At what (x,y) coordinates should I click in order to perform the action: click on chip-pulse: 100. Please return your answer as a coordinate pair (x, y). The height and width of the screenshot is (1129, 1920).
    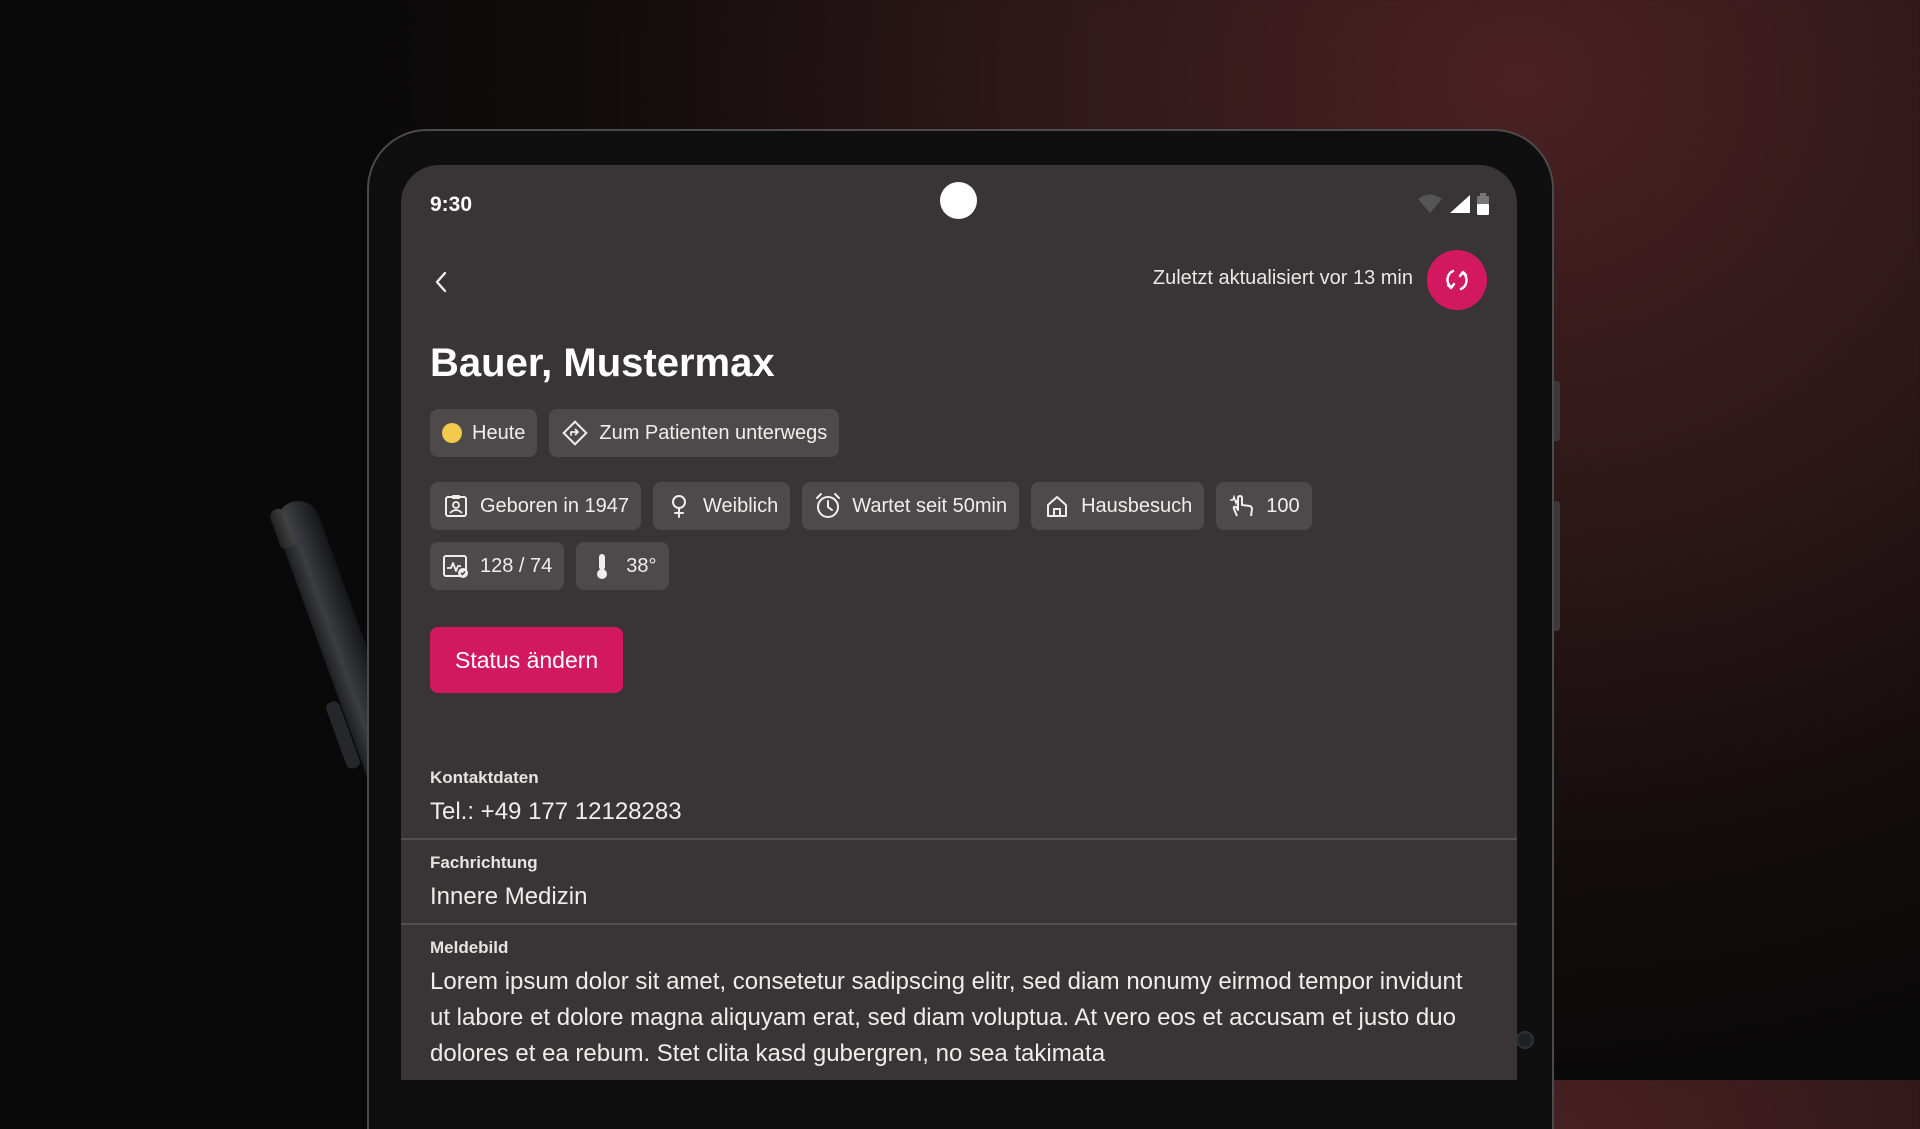
    Looking at the image, I should click on (1264, 506).